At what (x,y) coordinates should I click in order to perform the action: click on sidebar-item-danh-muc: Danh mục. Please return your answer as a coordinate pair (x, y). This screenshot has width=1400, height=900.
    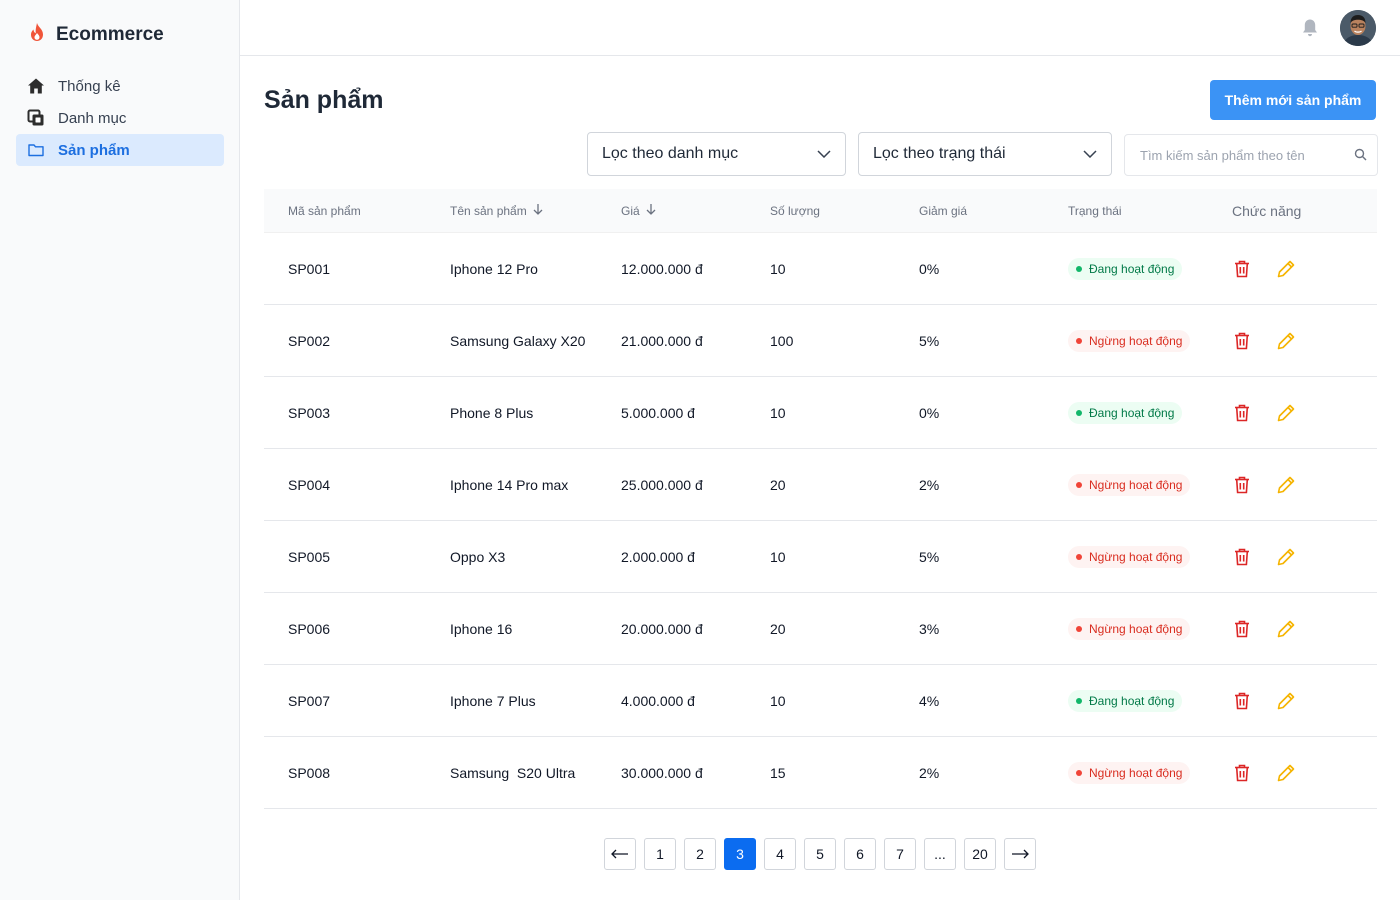
    Looking at the image, I should click on (120, 118).